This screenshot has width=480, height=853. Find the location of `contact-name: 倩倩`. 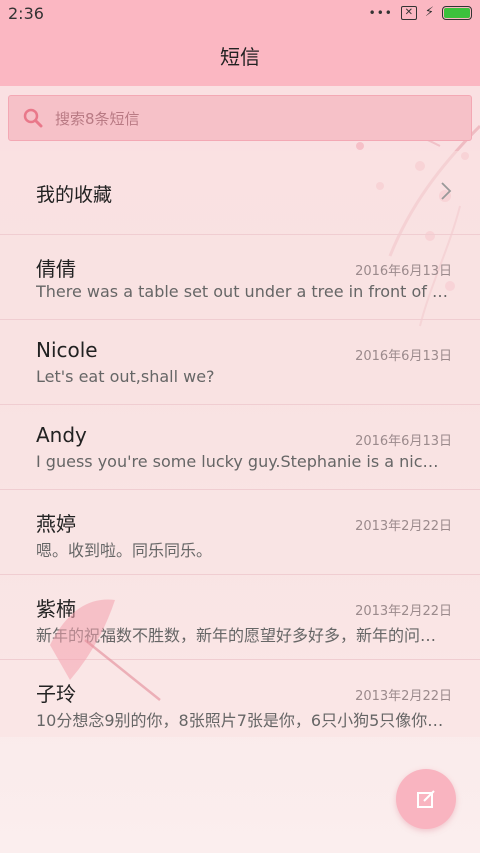

contact-name: 倩倩 is located at coordinates (56, 269).